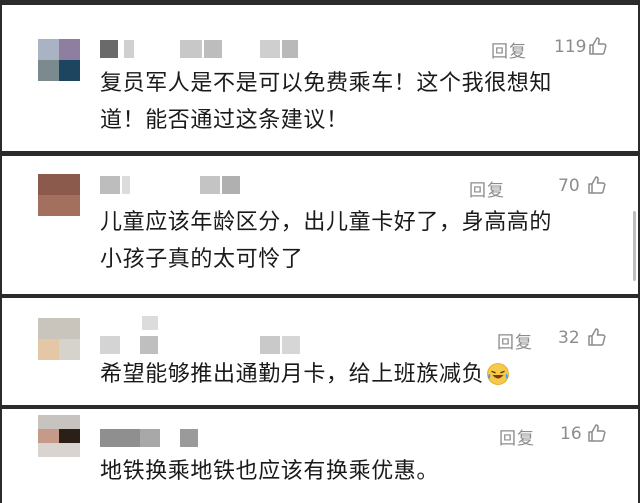 The image size is (640, 503). What do you see at coordinates (292, 374) in the screenshot?
I see `comment-line: 希望能够推出通勤月卡，给上班族减负` at bounding box center [292, 374].